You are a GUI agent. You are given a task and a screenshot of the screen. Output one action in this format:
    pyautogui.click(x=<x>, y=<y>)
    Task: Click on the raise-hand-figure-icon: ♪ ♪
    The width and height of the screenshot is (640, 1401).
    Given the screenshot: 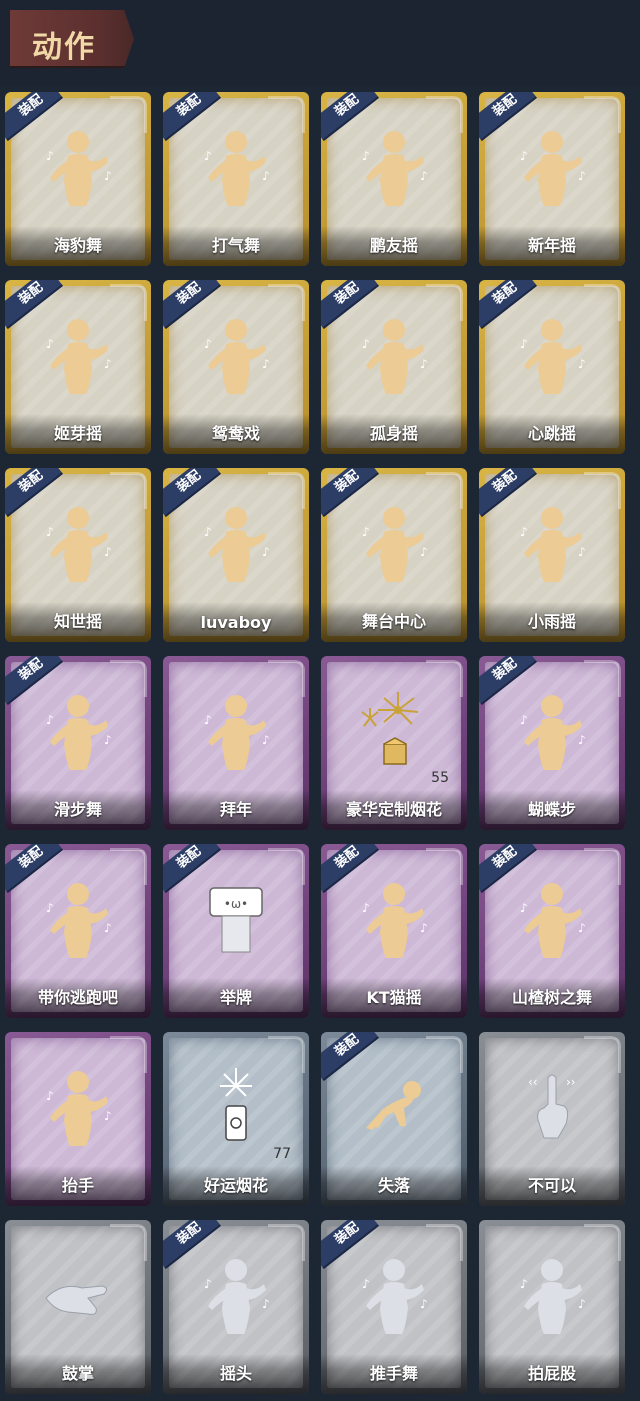 What is the action you would take?
    pyautogui.click(x=78, y=1107)
    